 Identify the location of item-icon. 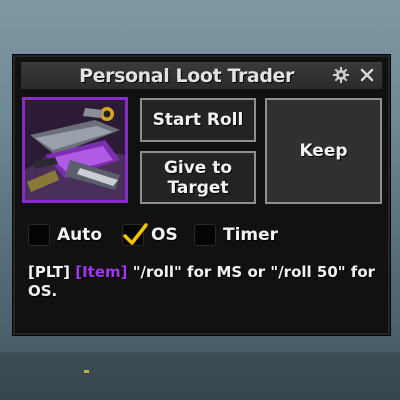
(75, 150).